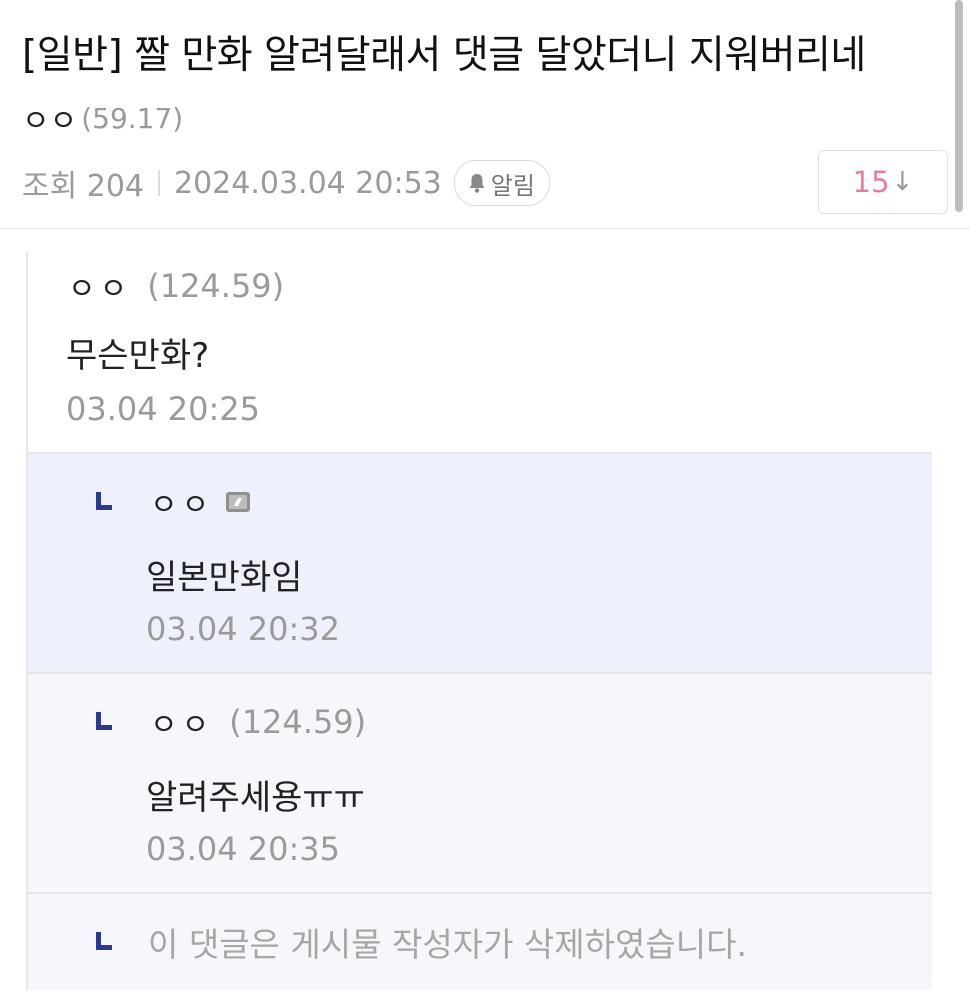 Image resolution: width=970 pixels, height=1006 pixels. What do you see at coordinates (224, 578) in the screenshot?
I see `comment-body: 일본만화임` at bounding box center [224, 578].